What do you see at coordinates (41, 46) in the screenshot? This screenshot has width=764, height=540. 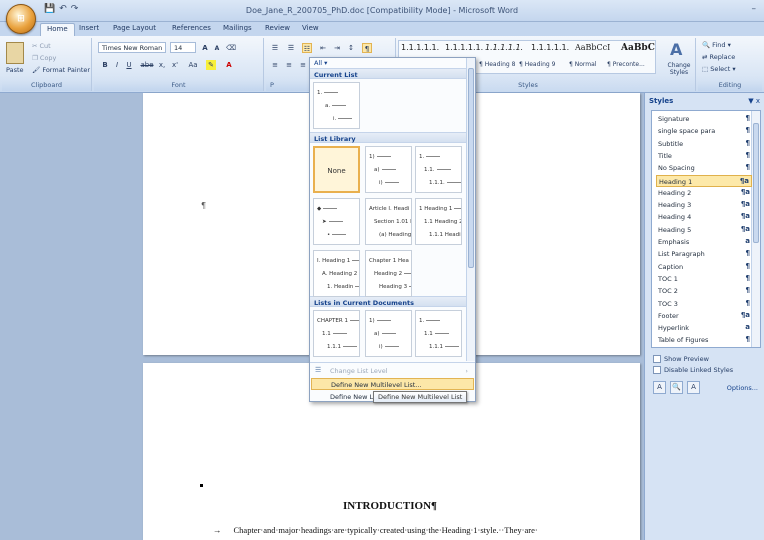 I see `cut-button: ✂ Cut` at bounding box center [41, 46].